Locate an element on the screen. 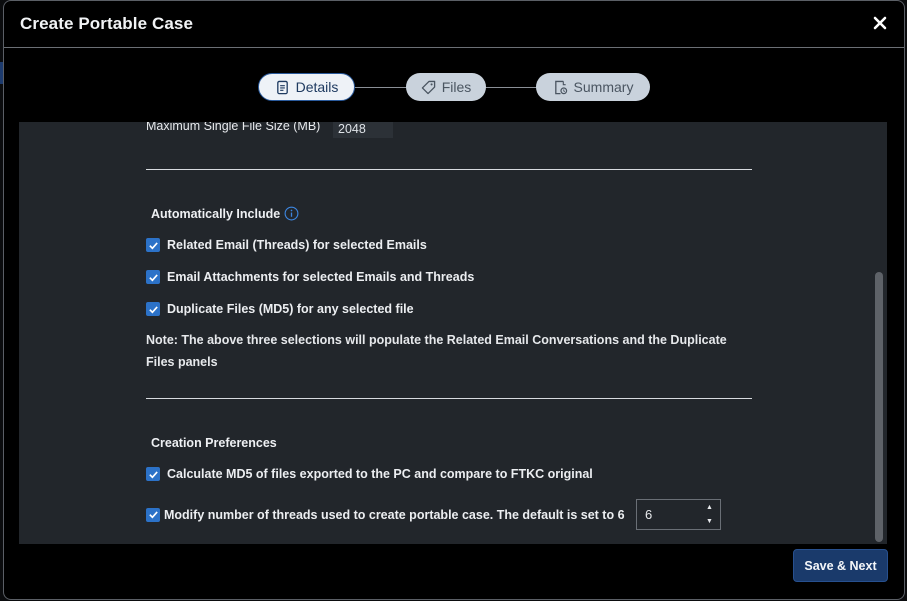  threads-stepper: ▲ ▼ is located at coordinates (678, 514).